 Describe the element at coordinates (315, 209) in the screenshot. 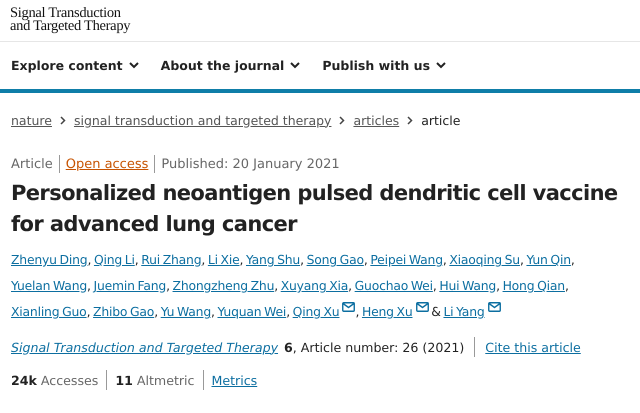

I see `article-title: Personalized neoantigen pulsed dendritic cell vaccine for advanced lung cancer` at that location.